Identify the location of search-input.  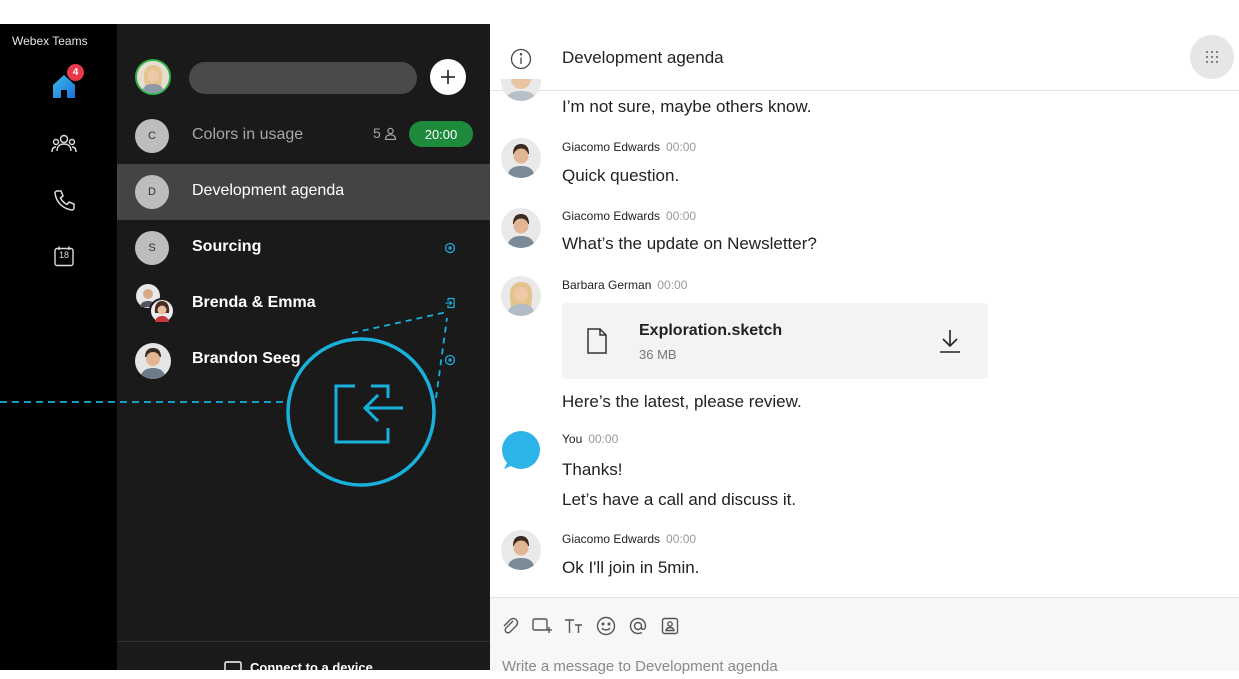
(303, 78).